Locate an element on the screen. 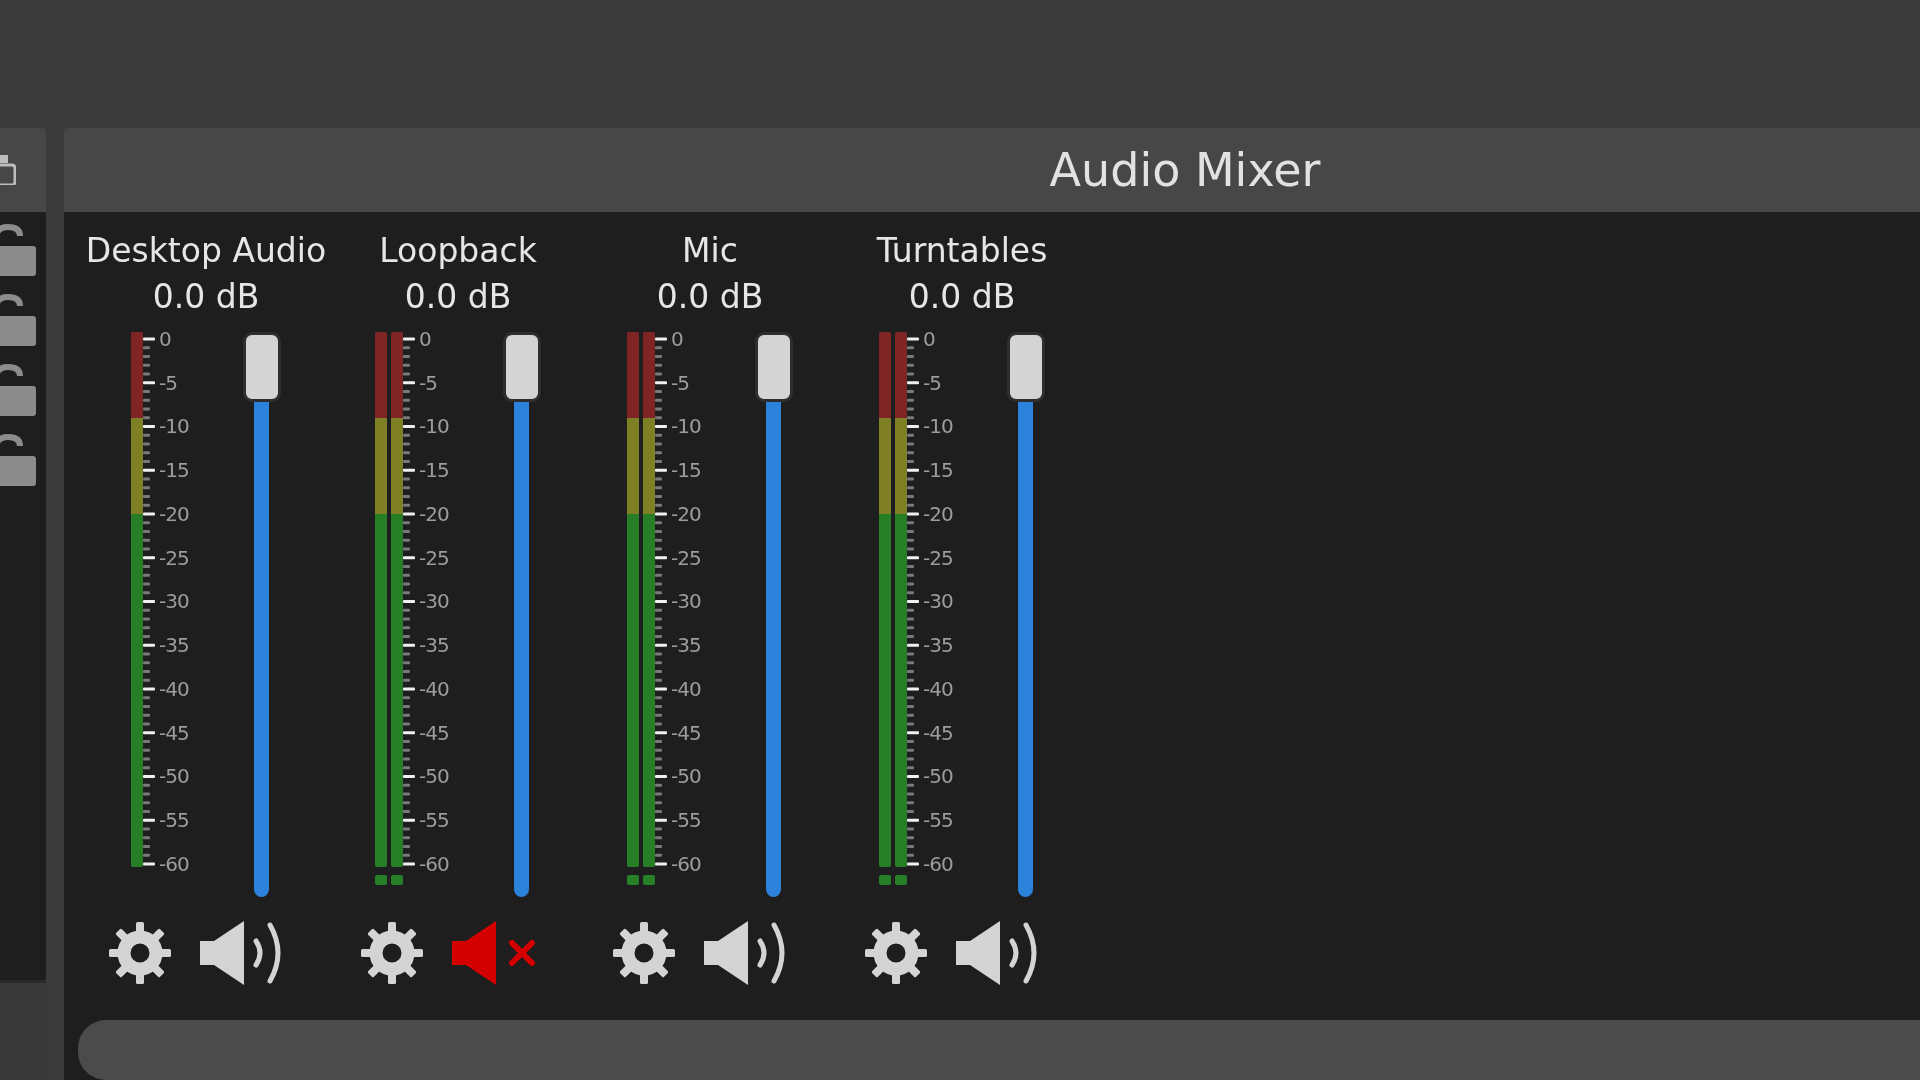  channel-name: Loopback is located at coordinates (458, 251).